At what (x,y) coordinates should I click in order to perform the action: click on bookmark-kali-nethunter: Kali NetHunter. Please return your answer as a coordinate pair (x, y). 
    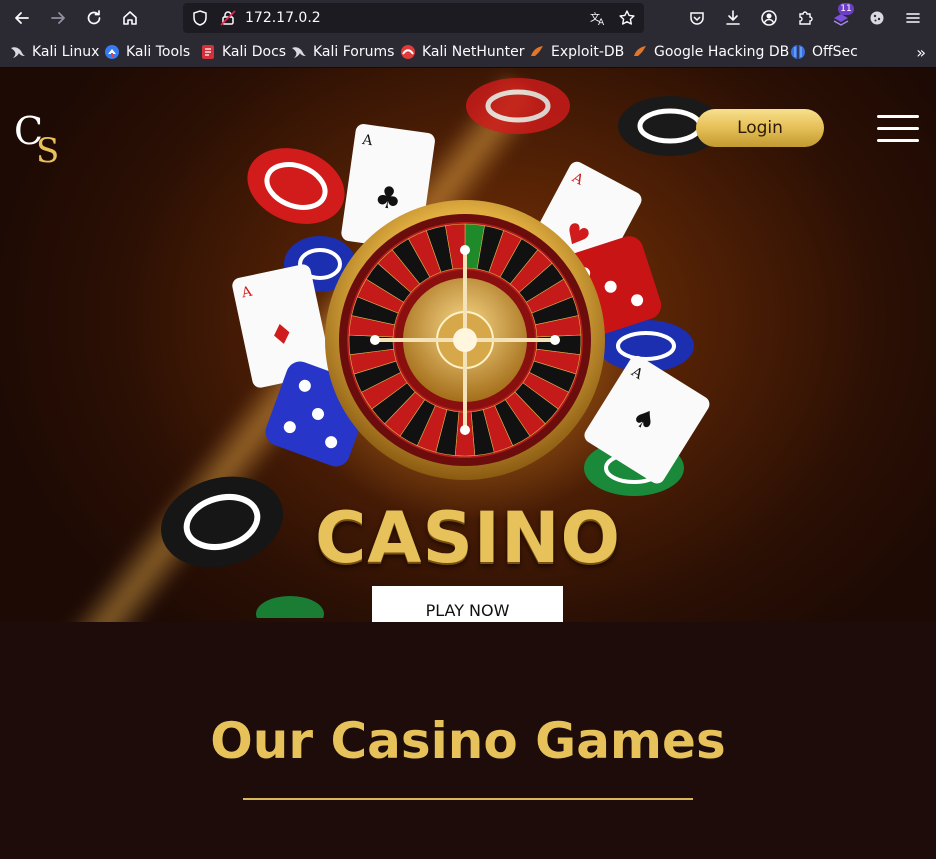
    Looking at the image, I should click on (462, 52).